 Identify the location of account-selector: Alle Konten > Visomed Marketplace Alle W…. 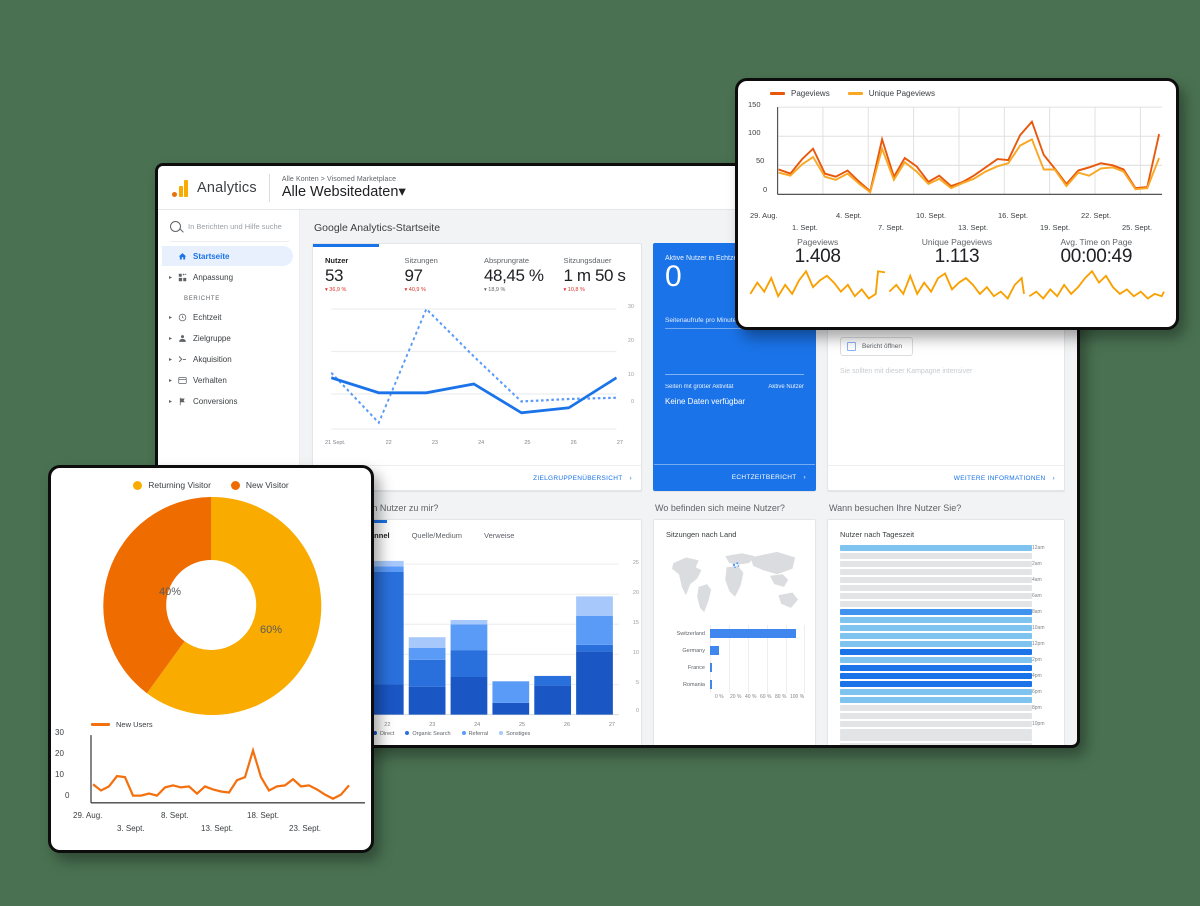
(344, 188).